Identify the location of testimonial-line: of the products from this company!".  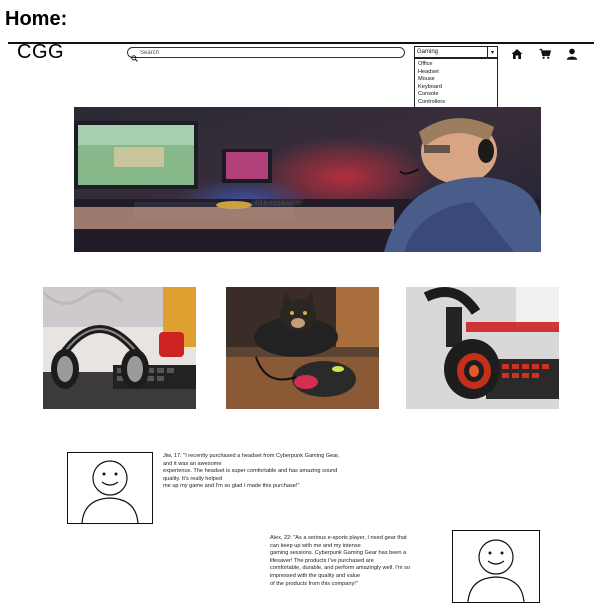
(314, 583).